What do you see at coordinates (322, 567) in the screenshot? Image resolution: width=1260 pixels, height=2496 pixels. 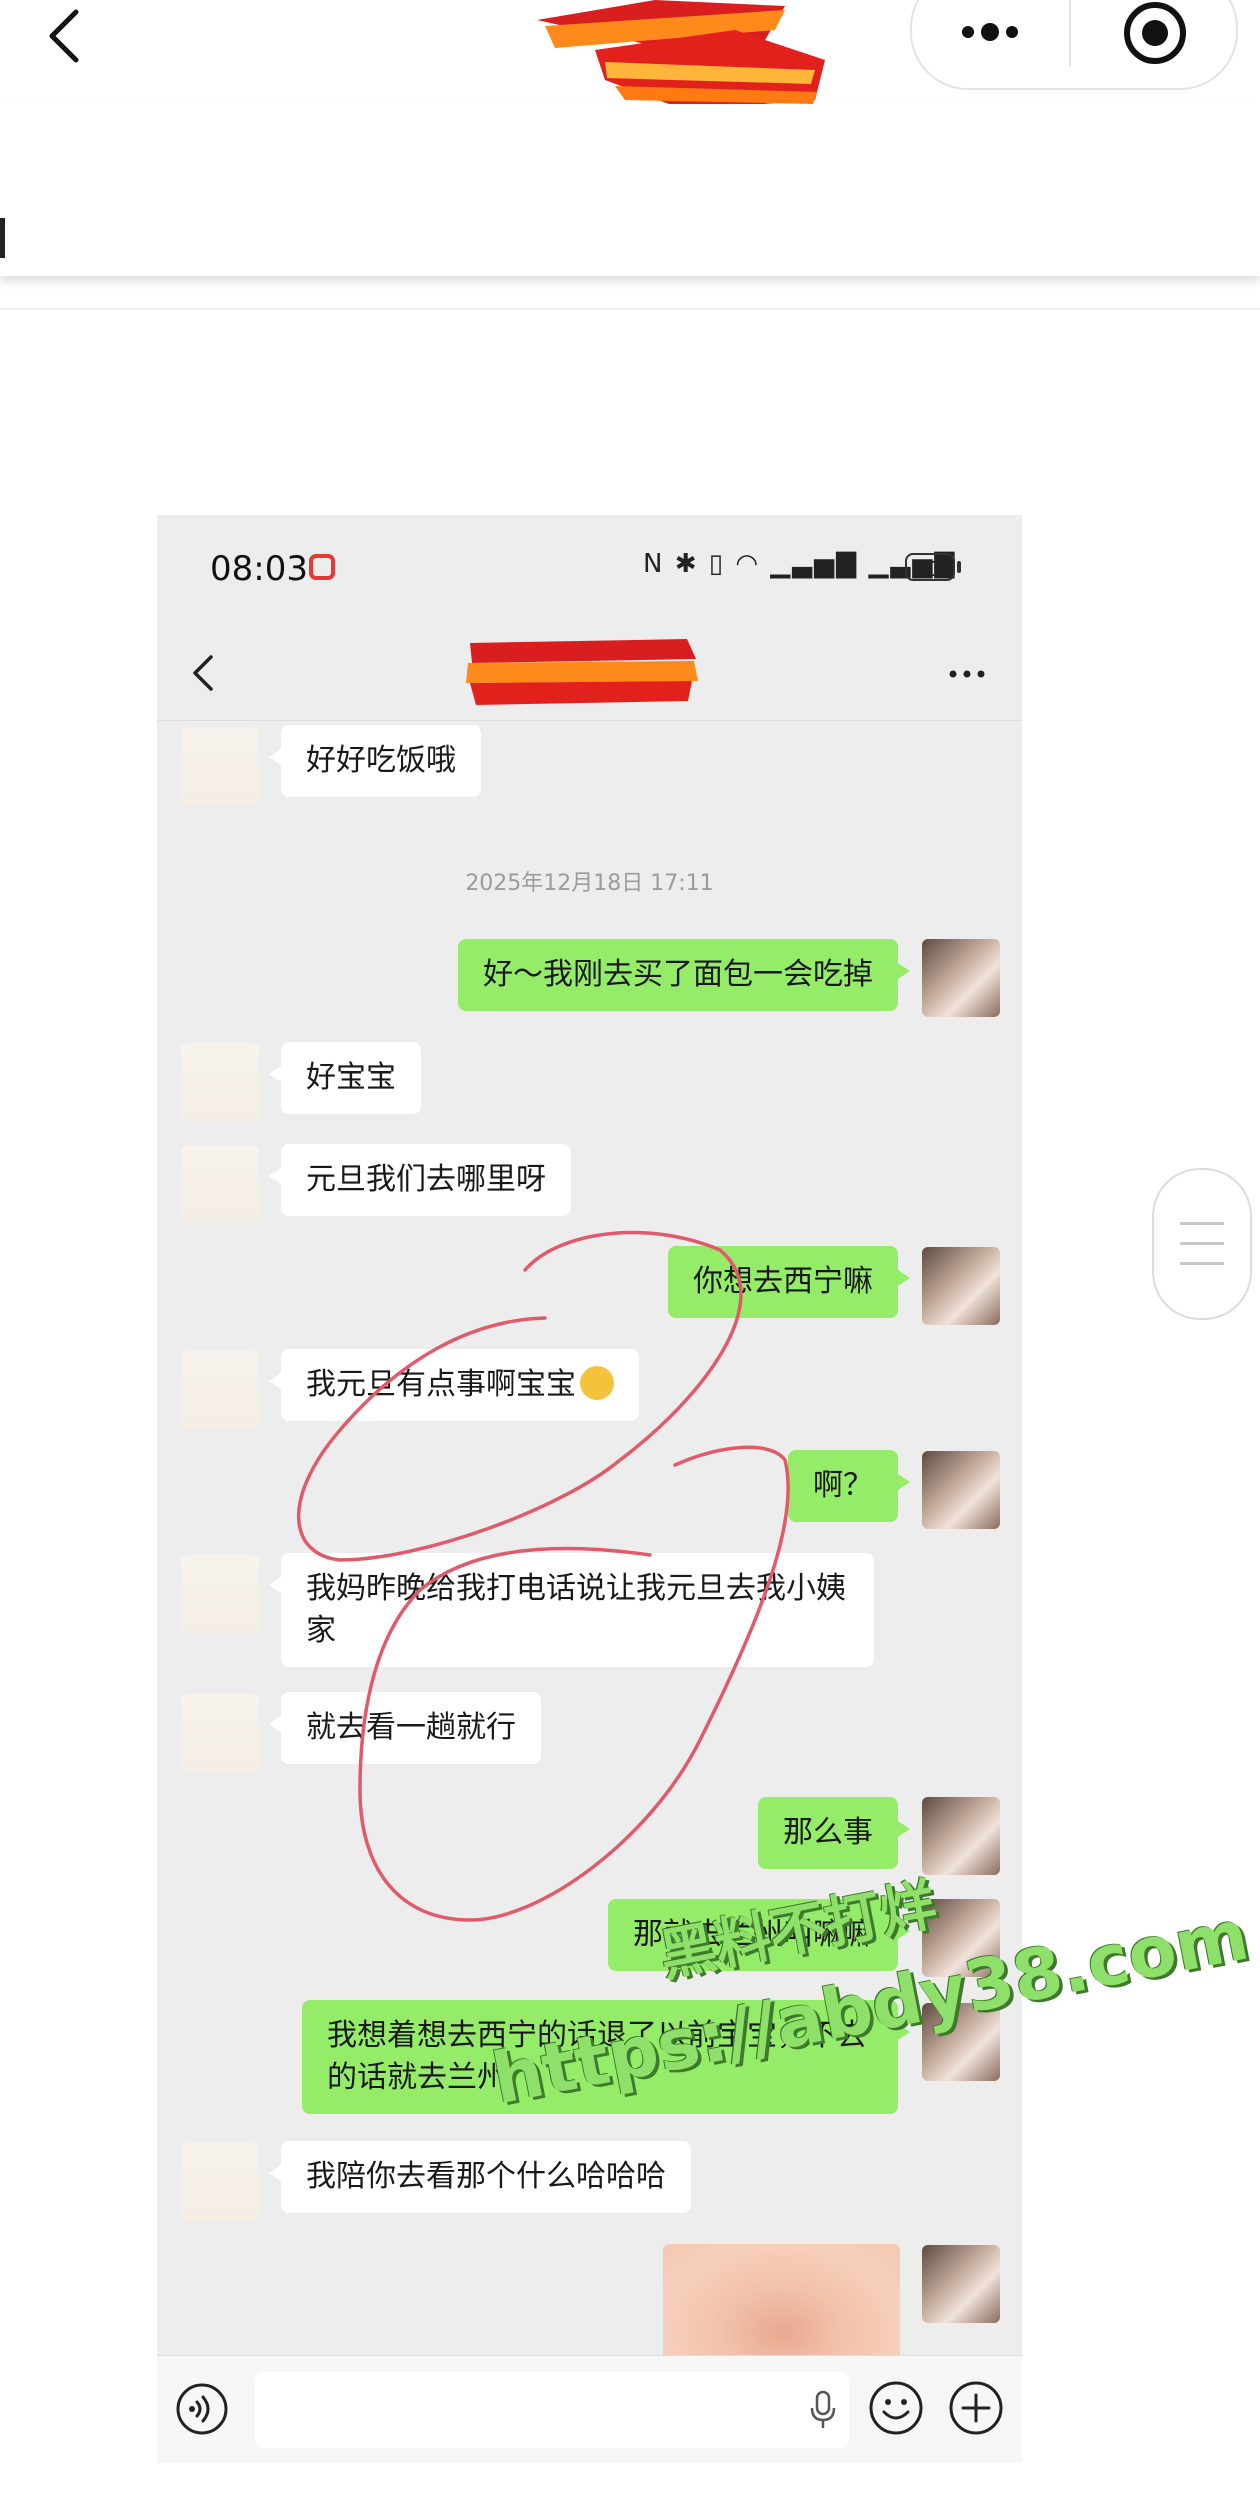 I see `screen-record-icon` at bounding box center [322, 567].